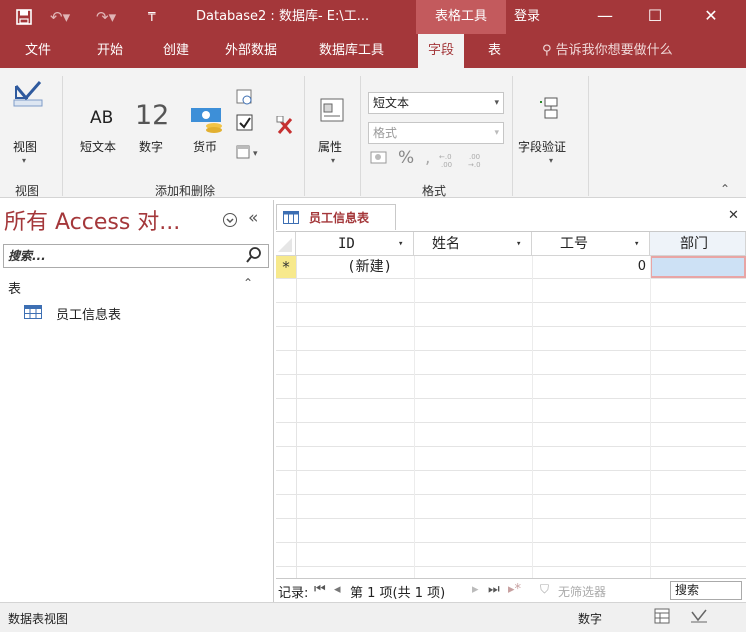  What do you see at coordinates (475, 589) in the screenshot?
I see `next-record-icon: ▸` at bounding box center [475, 589].